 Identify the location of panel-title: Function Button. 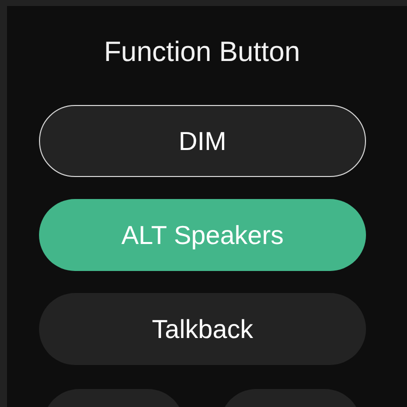
(202, 52).